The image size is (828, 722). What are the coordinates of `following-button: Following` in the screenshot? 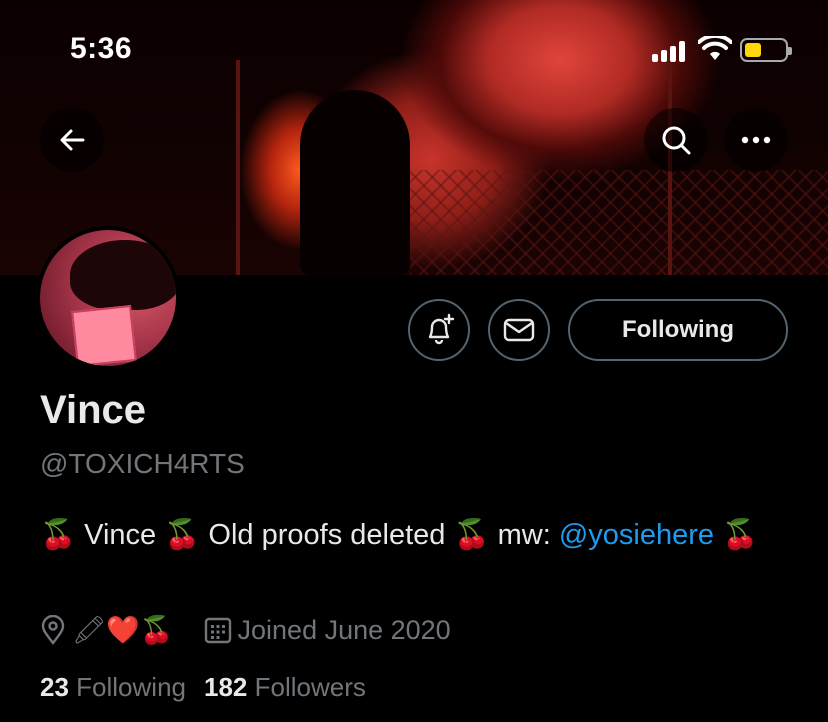 It's located at (678, 330).